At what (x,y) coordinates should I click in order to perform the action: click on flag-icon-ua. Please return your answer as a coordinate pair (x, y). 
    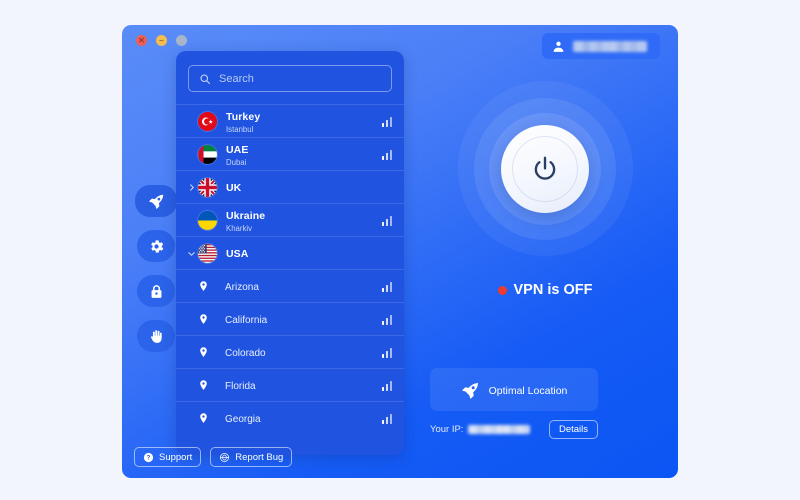
    Looking at the image, I should click on (207, 220).